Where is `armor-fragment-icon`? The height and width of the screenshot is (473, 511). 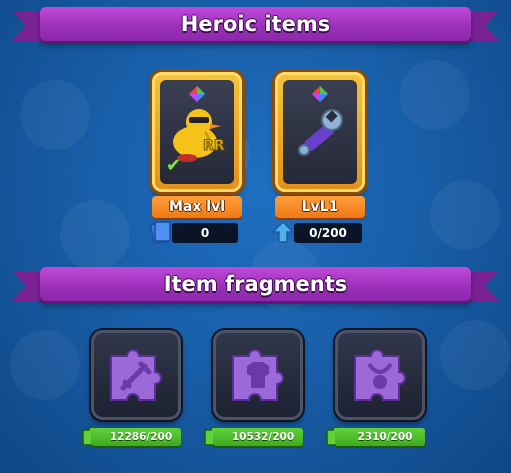
armor-fragment-icon is located at coordinates (258, 375).